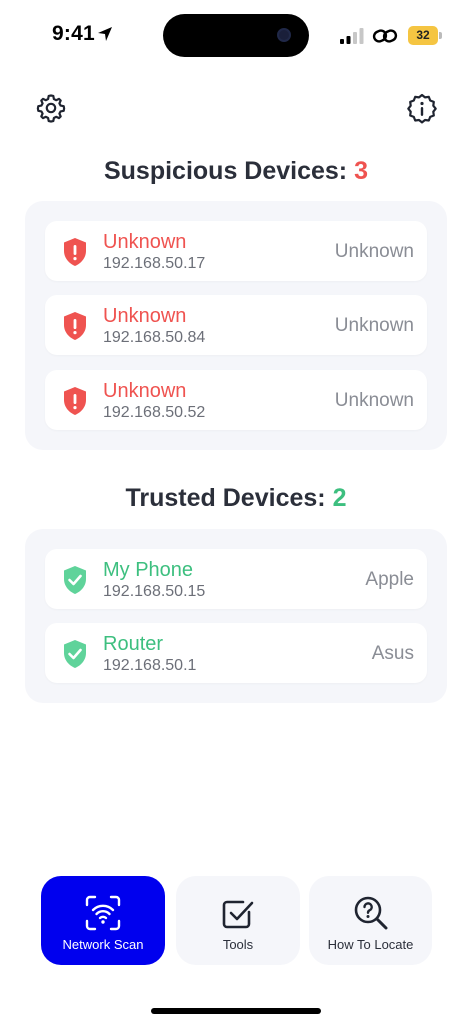 Image resolution: width=472 pixels, height=1024 pixels. Describe the element at coordinates (370, 944) in the screenshot. I see `tab-label: How To Locate` at that location.